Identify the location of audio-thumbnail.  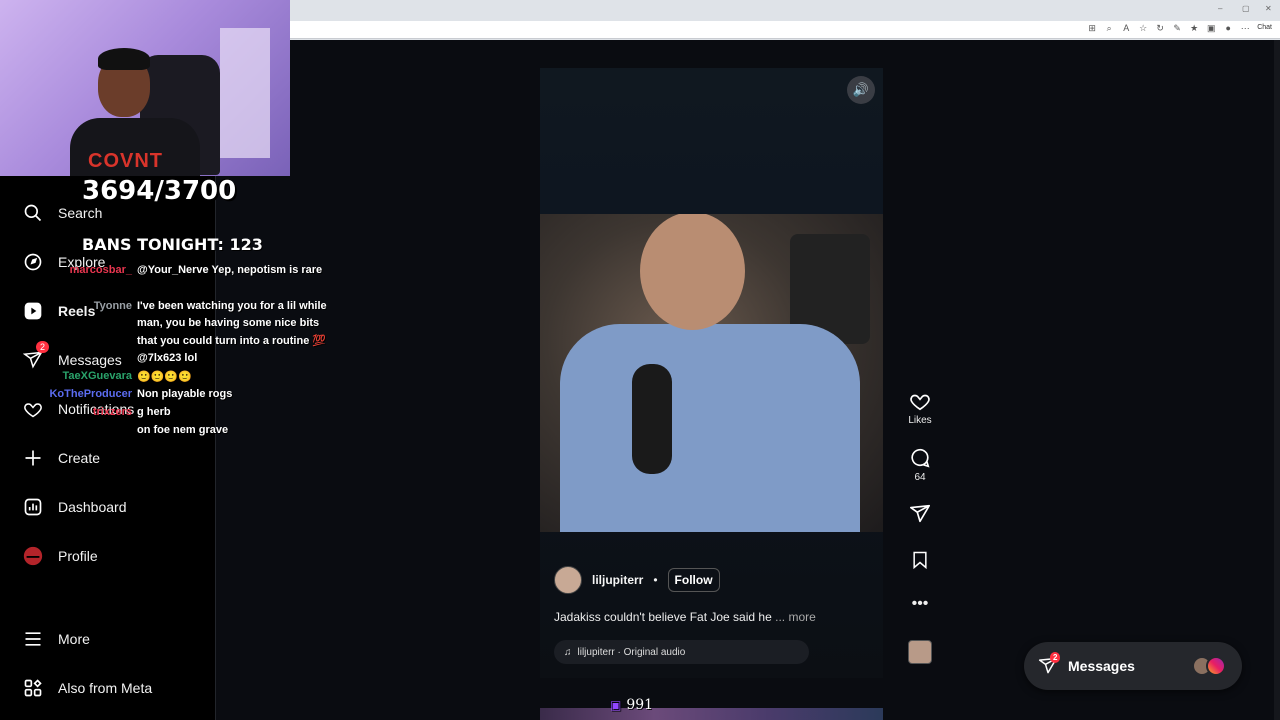
(920, 652).